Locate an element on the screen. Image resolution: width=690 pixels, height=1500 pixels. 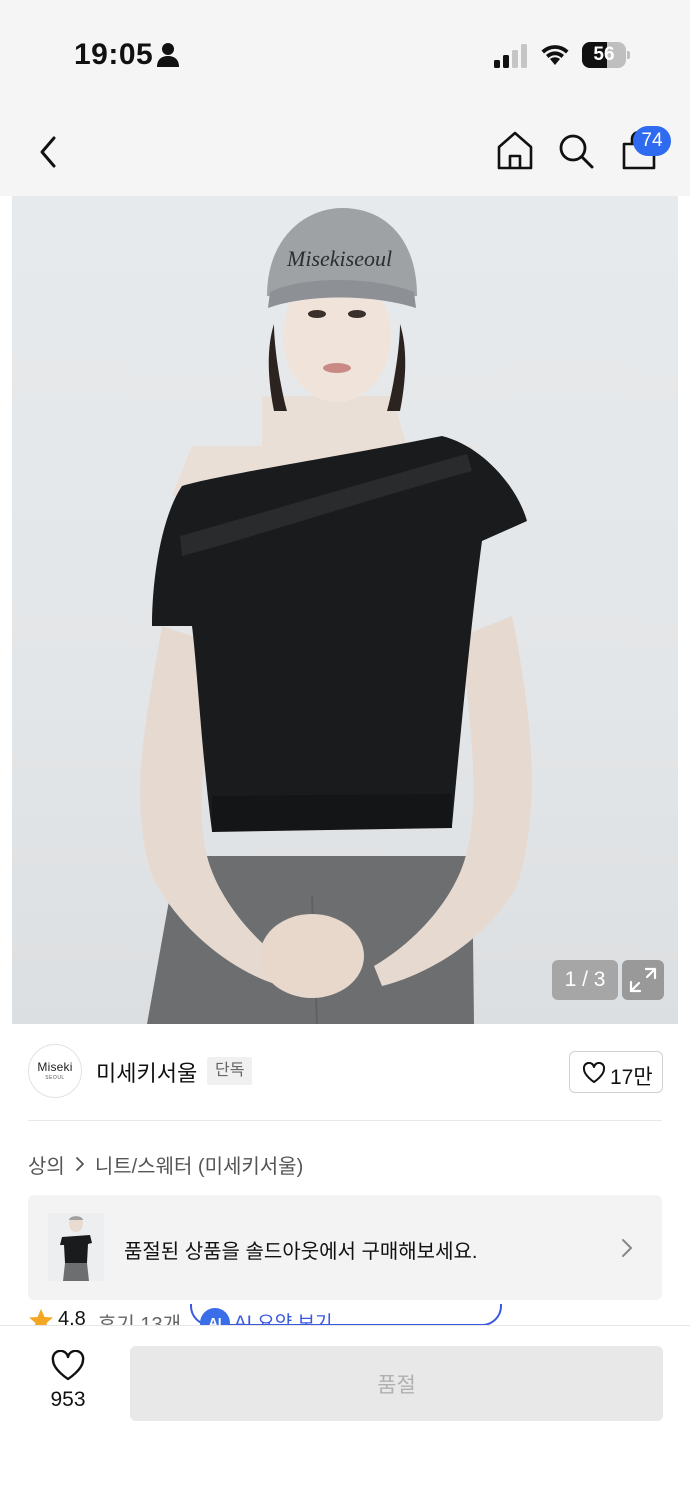
soldout-banner-text: 품절된 상품을 솔드아웃에서 구매해보세요. is located at coordinates (301, 1252).